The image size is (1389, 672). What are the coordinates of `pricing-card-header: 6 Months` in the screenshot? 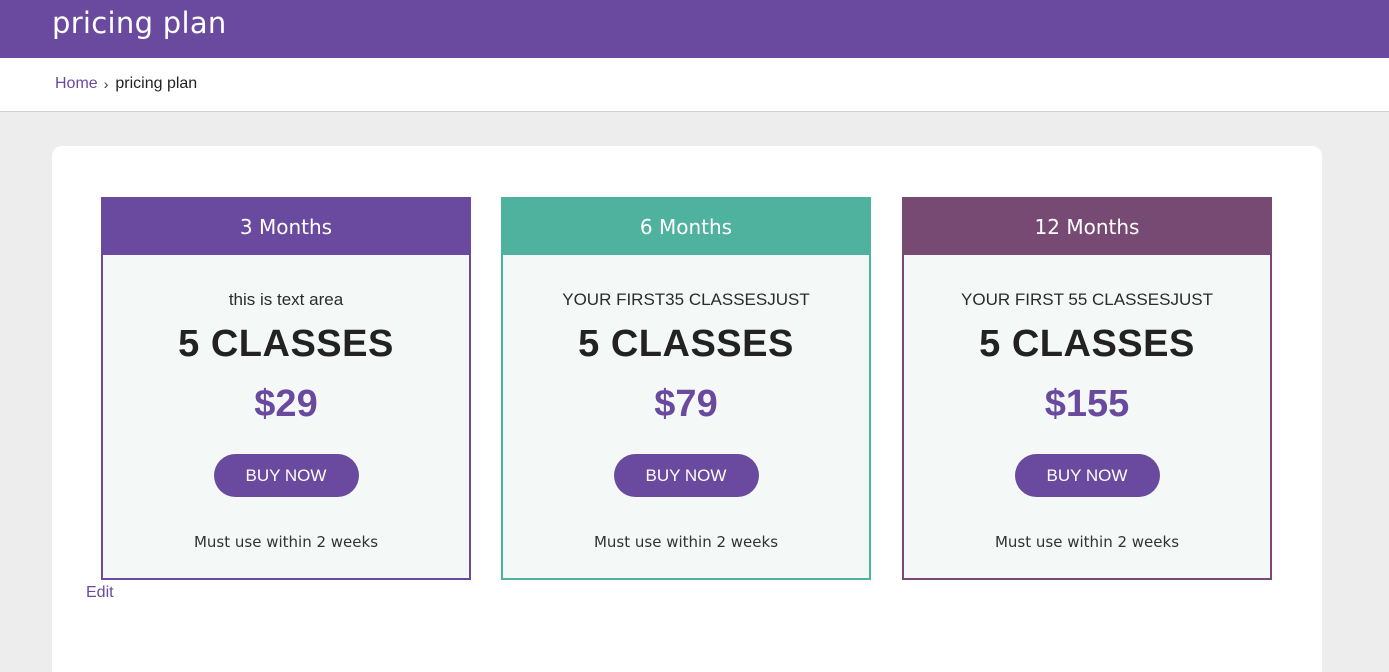 It's located at (686, 227).